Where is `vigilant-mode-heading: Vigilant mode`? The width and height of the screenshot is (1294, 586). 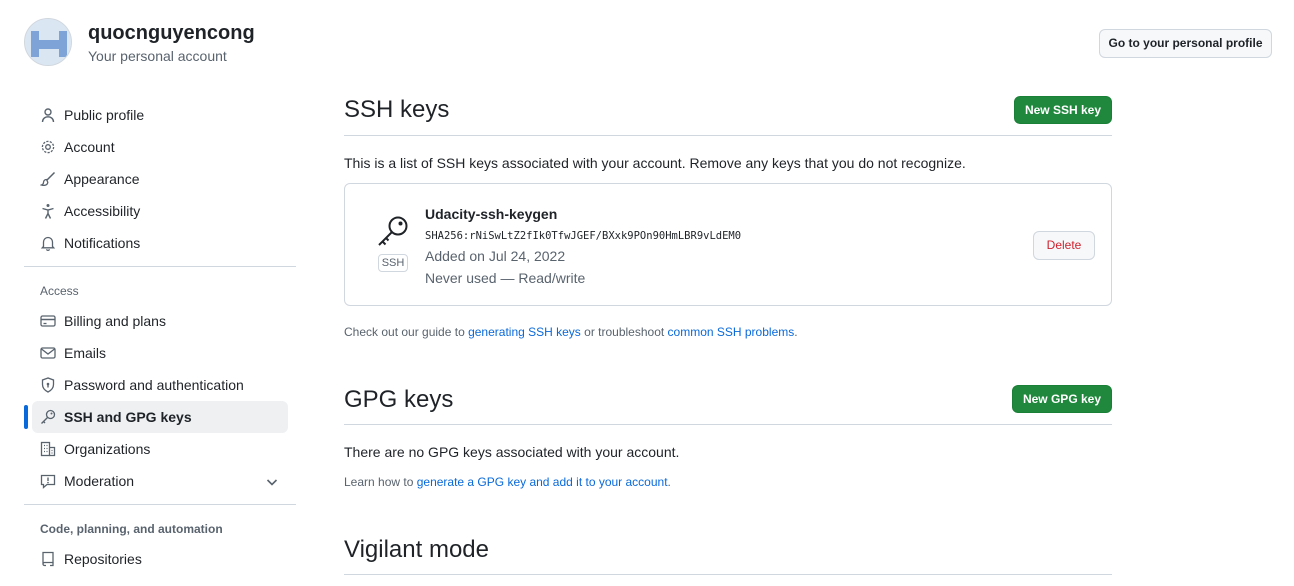 vigilant-mode-heading: Vigilant mode is located at coordinates (416, 549).